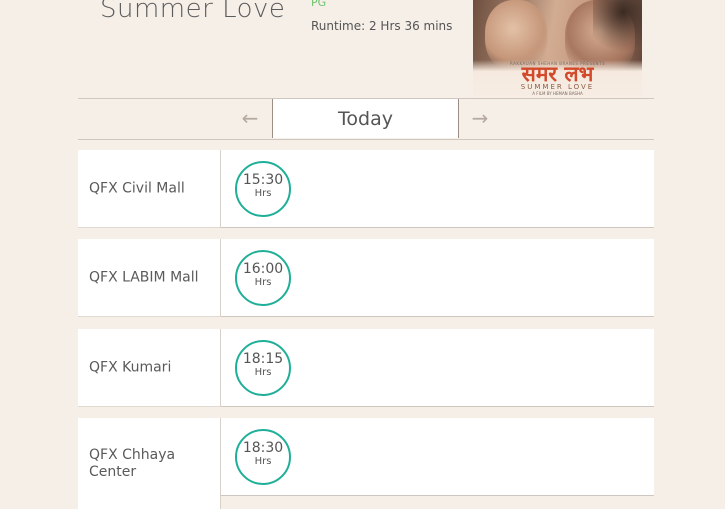 This screenshot has height=509, width=725. I want to click on movie-title: Summer Love, so click(193, 12).